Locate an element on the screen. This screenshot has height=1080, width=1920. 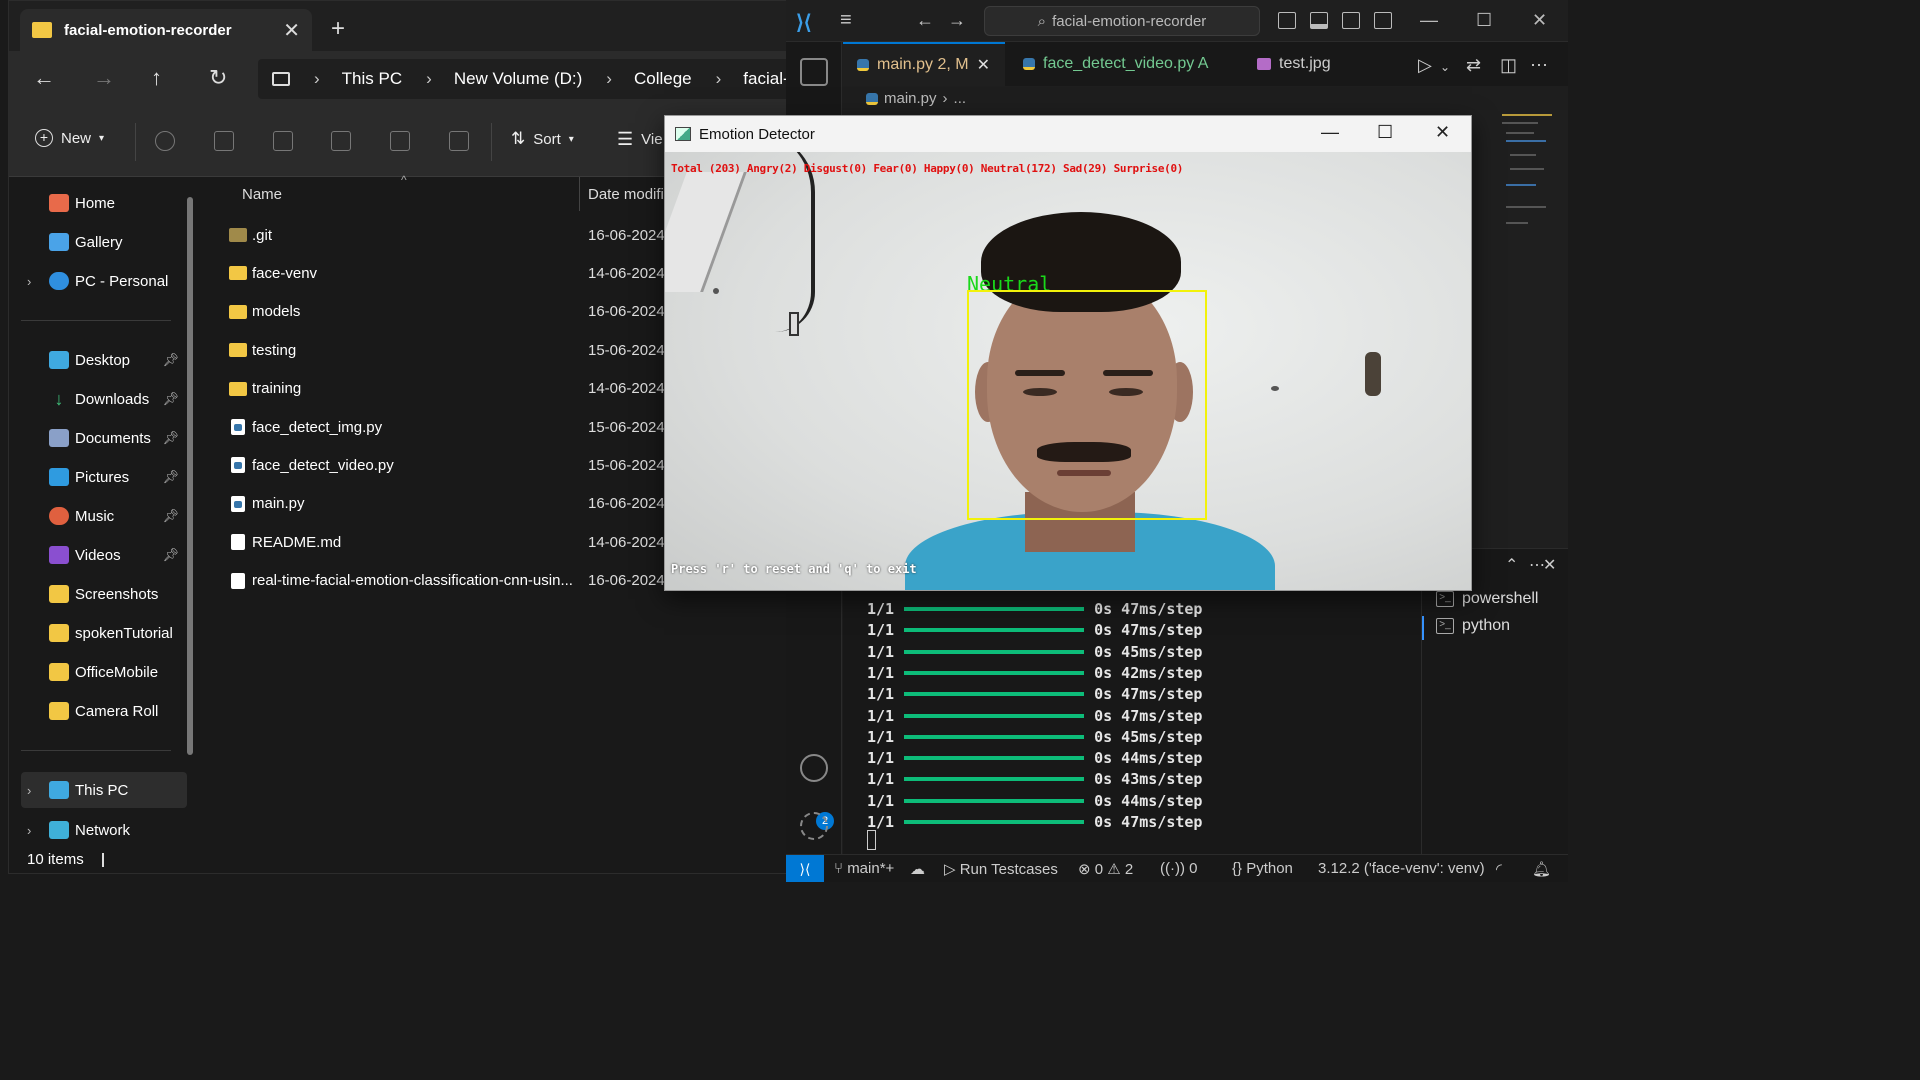
paste-icon is located at coordinates (283, 141).